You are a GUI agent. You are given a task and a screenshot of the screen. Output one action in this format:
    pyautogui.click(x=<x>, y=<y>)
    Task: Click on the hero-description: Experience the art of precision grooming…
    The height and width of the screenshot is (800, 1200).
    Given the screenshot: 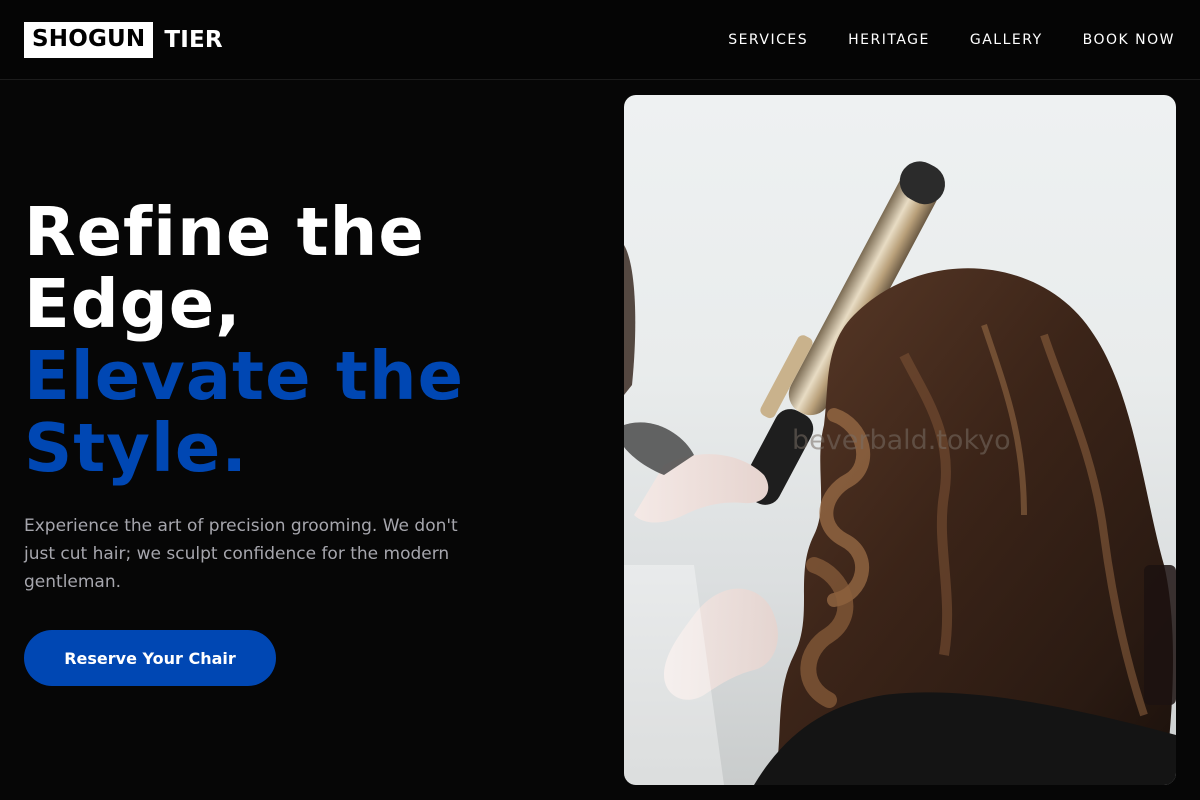 What is the action you would take?
    pyautogui.click(x=241, y=554)
    